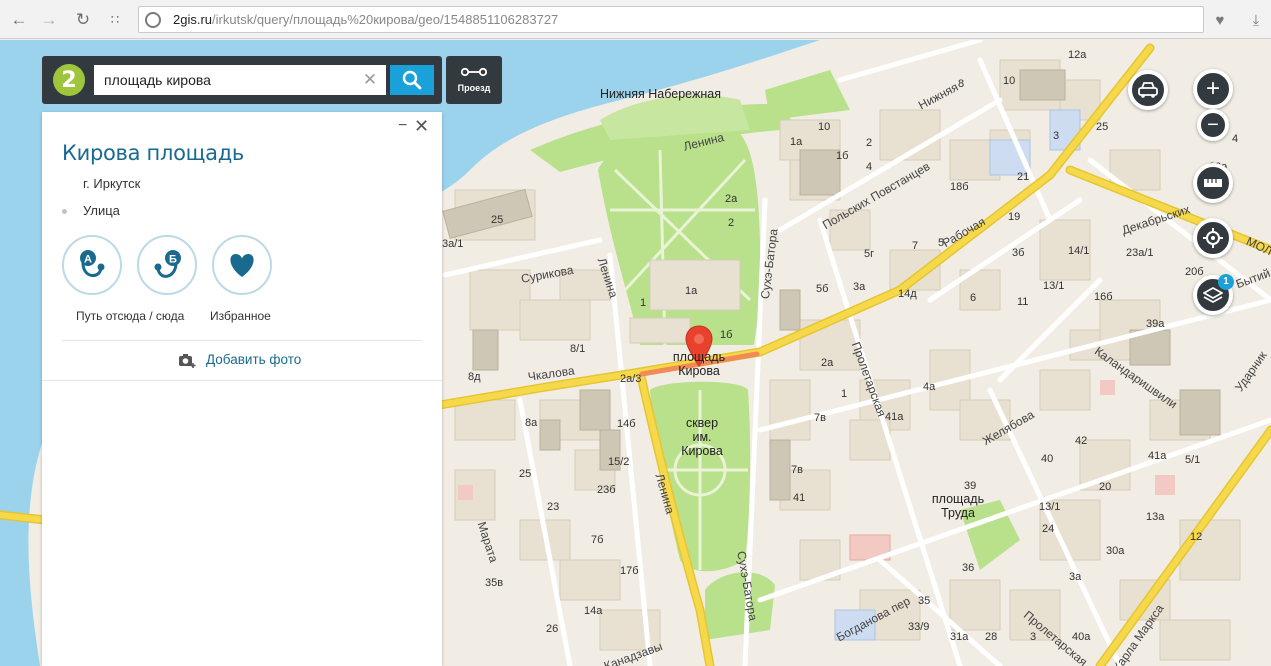 The image size is (1271, 666). What do you see at coordinates (1047, 459) in the screenshot?
I see `house-number-label: 40` at bounding box center [1047, 459].